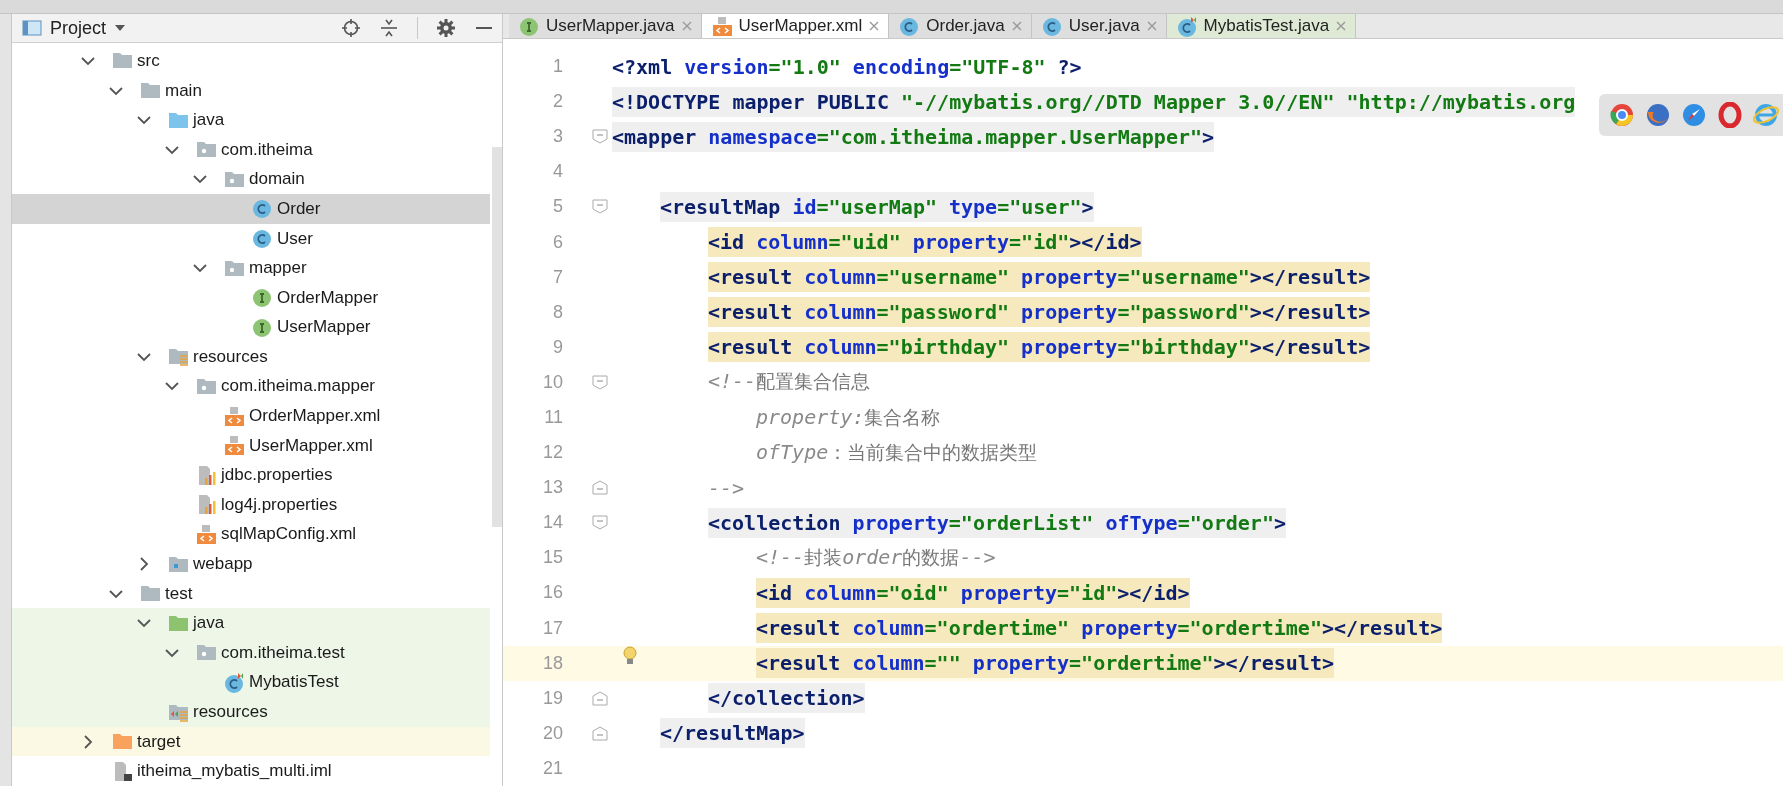 This screenshot has height=786, width=1783. Describe the element at coordinates (848, 417) in the screenshot. I see `code-line: property:集合名称` at that location.